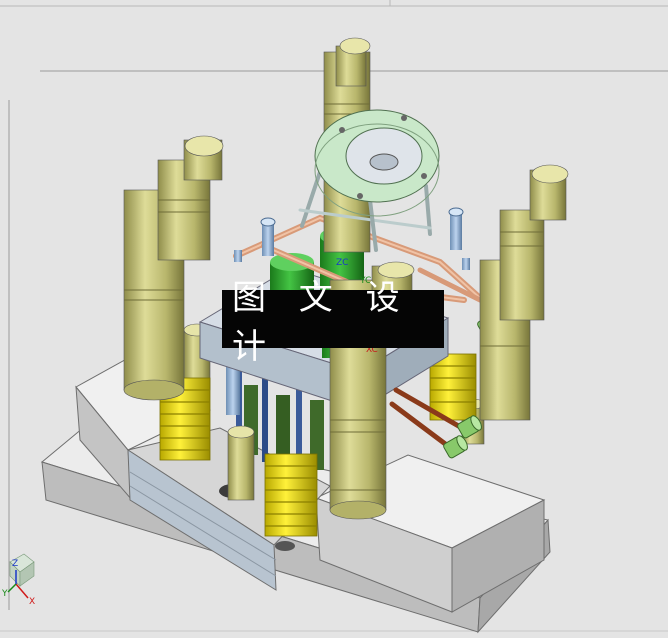  What do you see at coordinates (18, 580) in the screenshot?
I see `view-triad: X Y Z` at bounding box center [18, 580].